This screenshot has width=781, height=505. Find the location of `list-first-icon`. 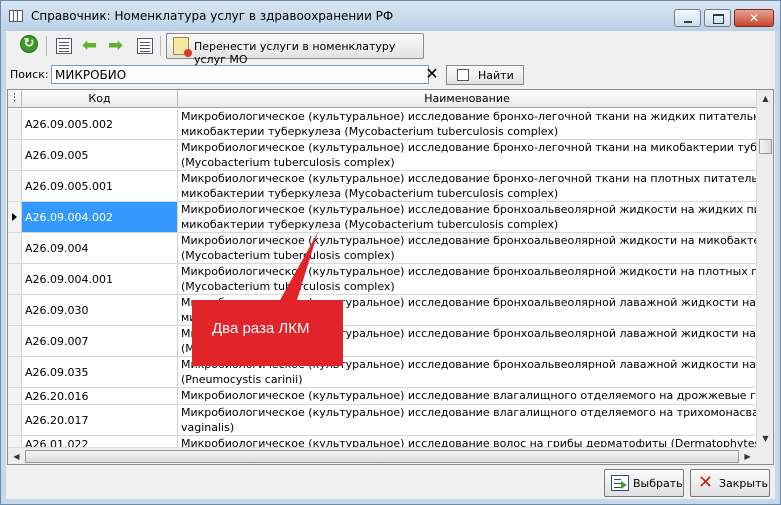

list-first-icon is located at coordinates (64, 46).